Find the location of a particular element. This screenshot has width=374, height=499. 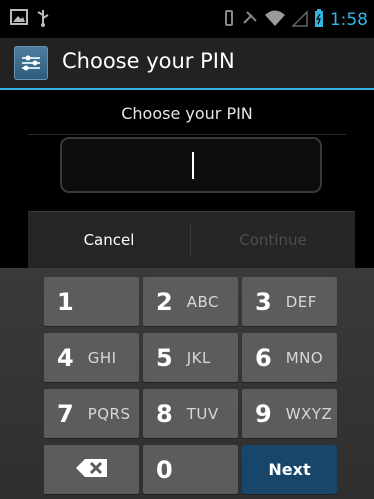

key-digit: 3 is located at coordinates (263, 301).